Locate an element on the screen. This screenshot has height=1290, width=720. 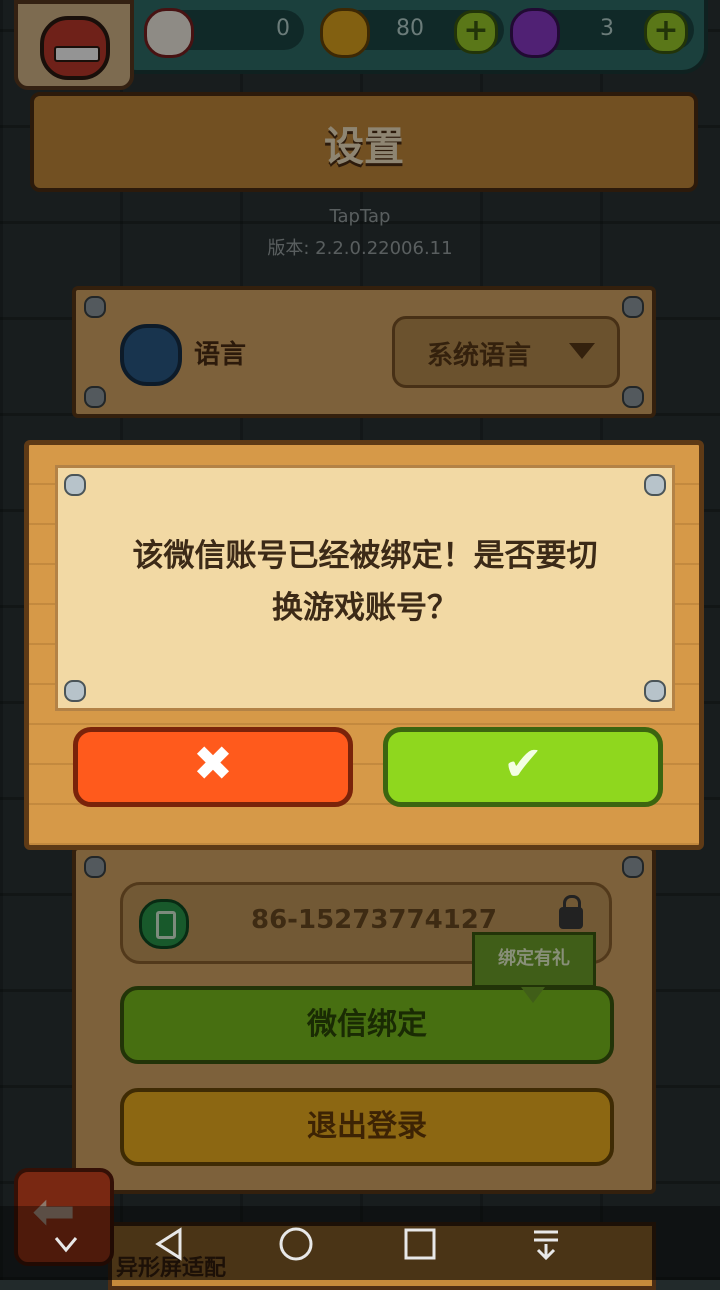
system-navigation-bar is located at coordinates (360, 1243).